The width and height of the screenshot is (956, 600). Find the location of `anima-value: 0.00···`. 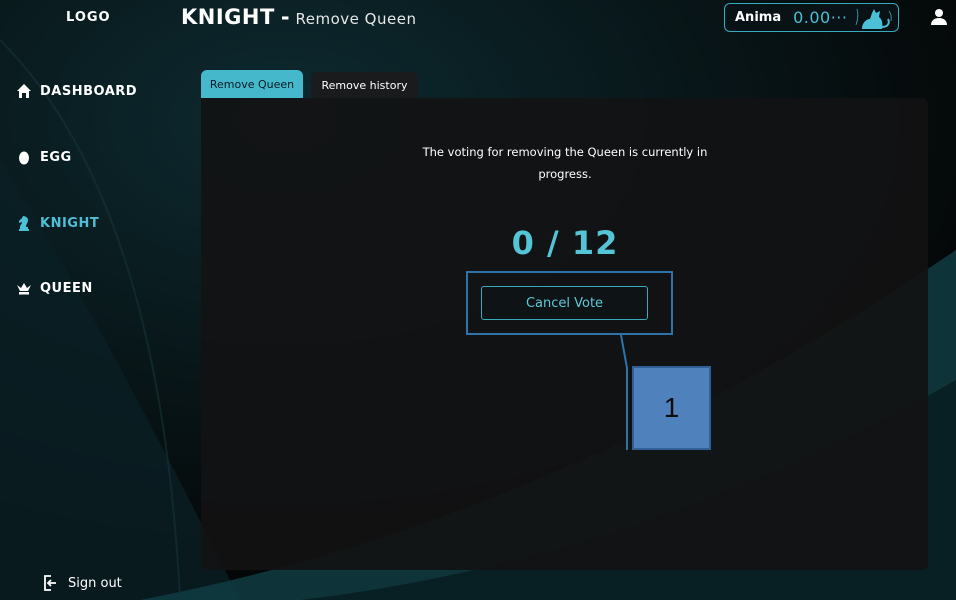

anima-value: 0.00··· is located at coordinates (820, 17).